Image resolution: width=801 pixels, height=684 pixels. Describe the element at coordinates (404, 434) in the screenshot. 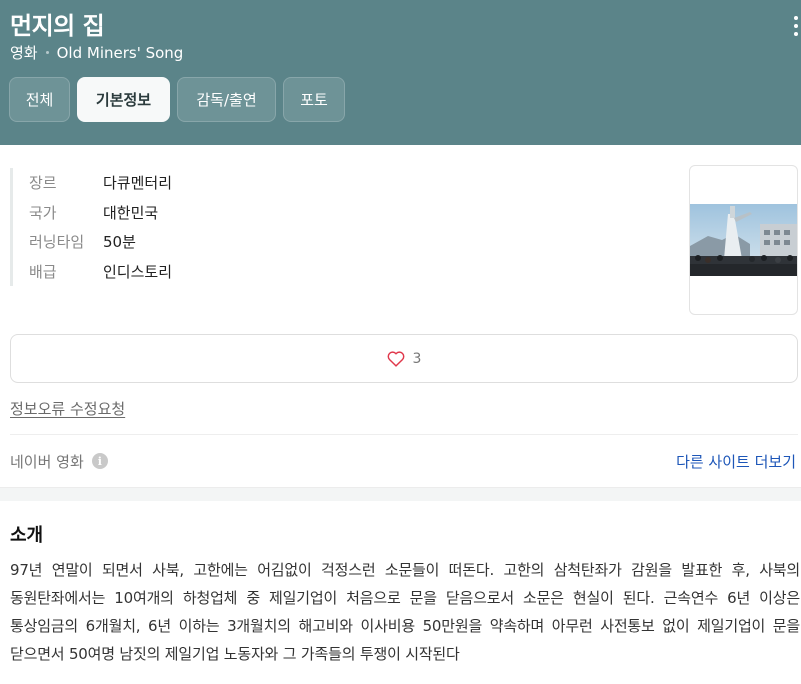

I see `divider` at that location.